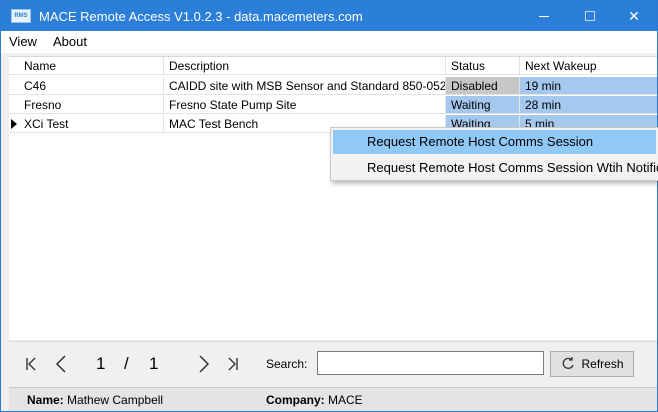 This screenshot has height=412, width=658. Describe the element at coordinates (588, 86) in the screenshot. I see `cell-next-wakeup: 19 min` at that location.